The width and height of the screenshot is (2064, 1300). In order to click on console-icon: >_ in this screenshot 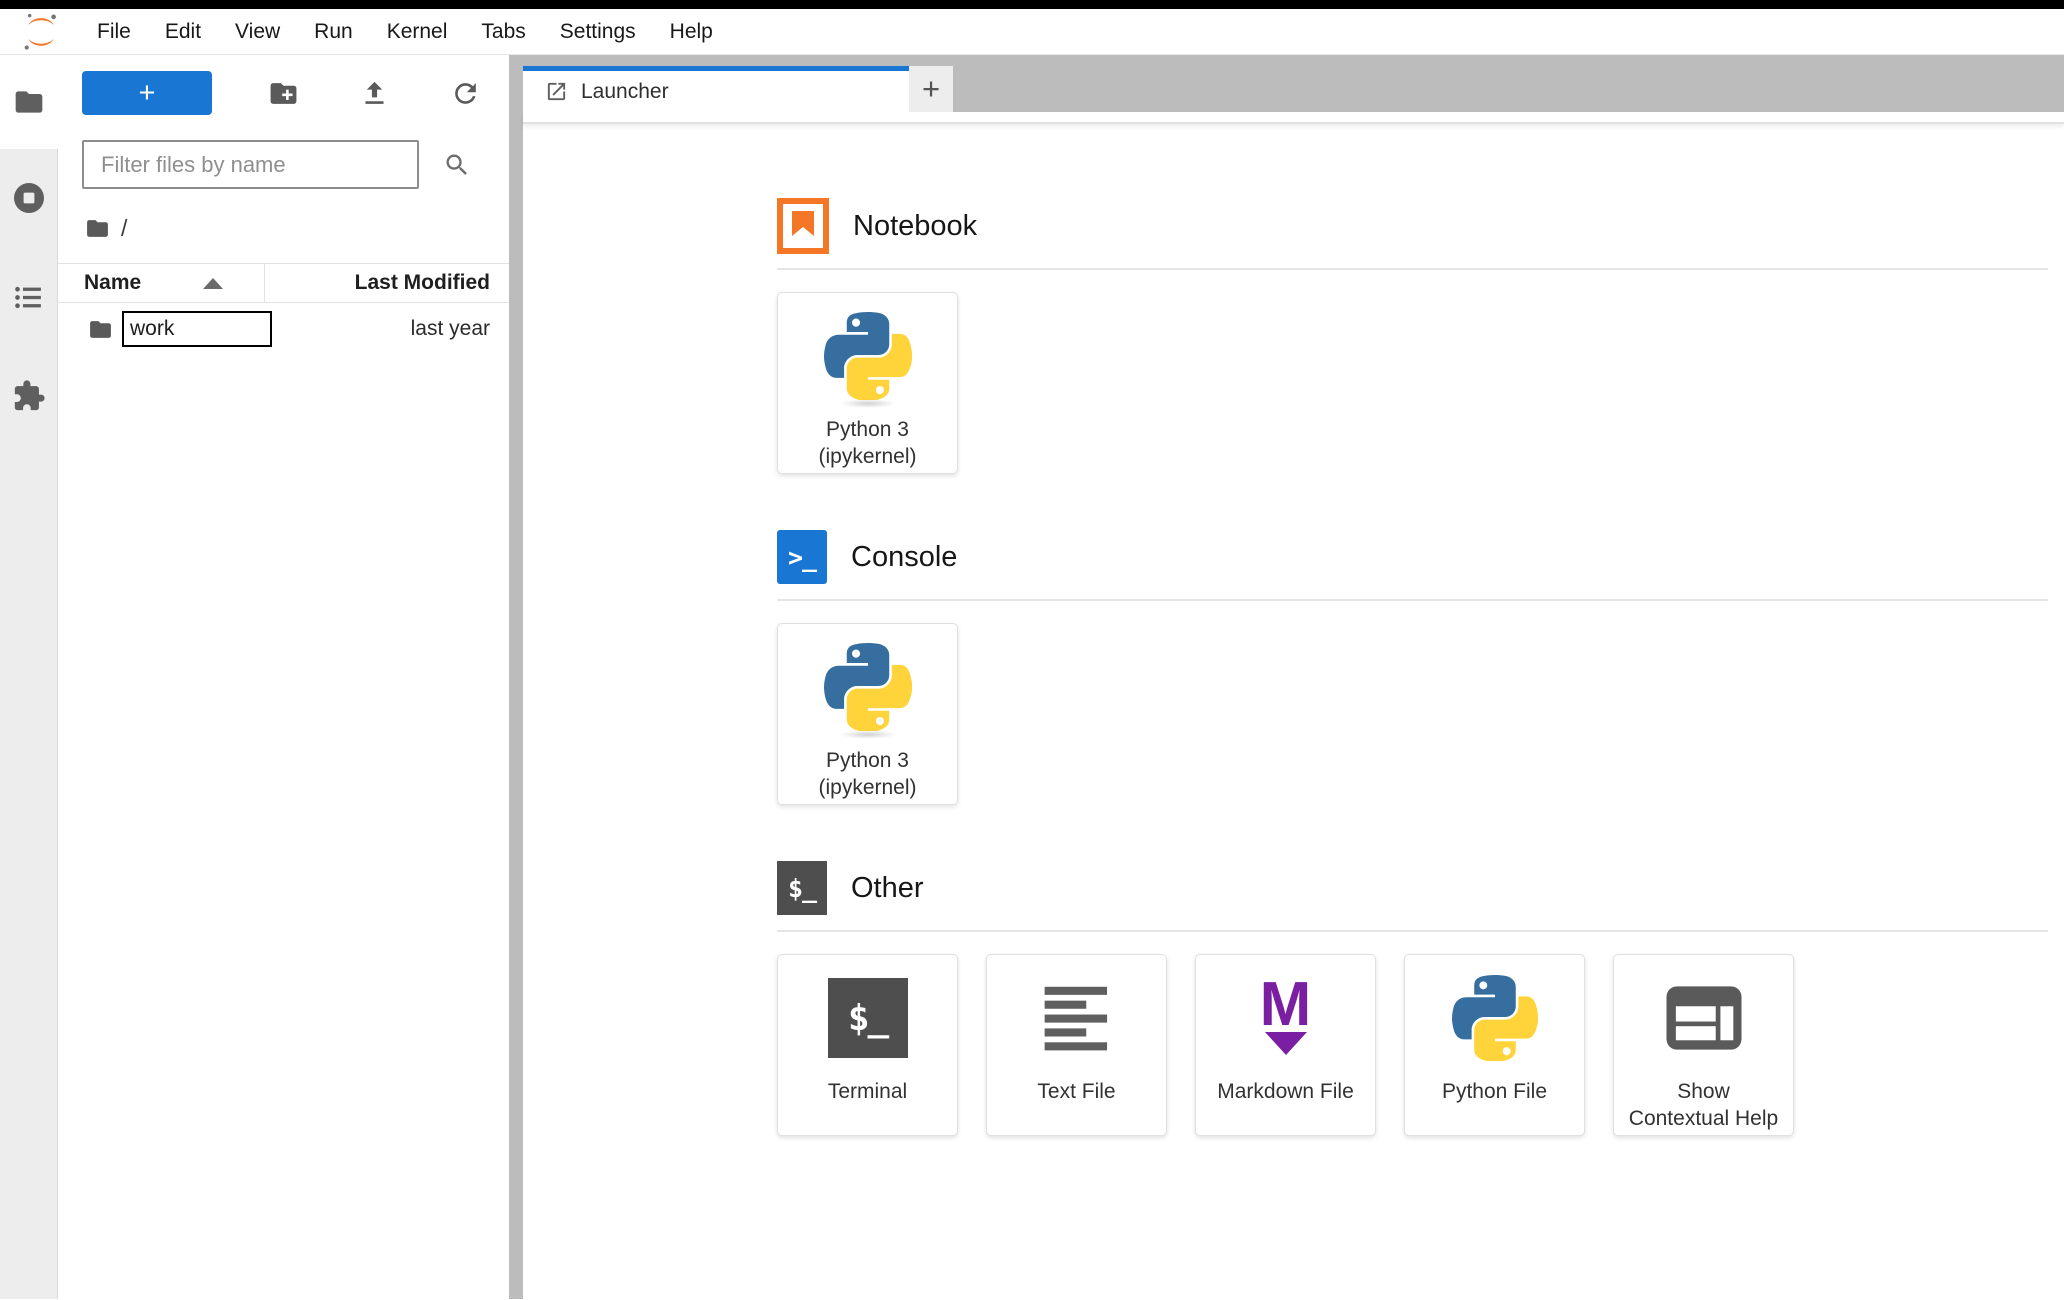, I will do `click(802, 557)`.